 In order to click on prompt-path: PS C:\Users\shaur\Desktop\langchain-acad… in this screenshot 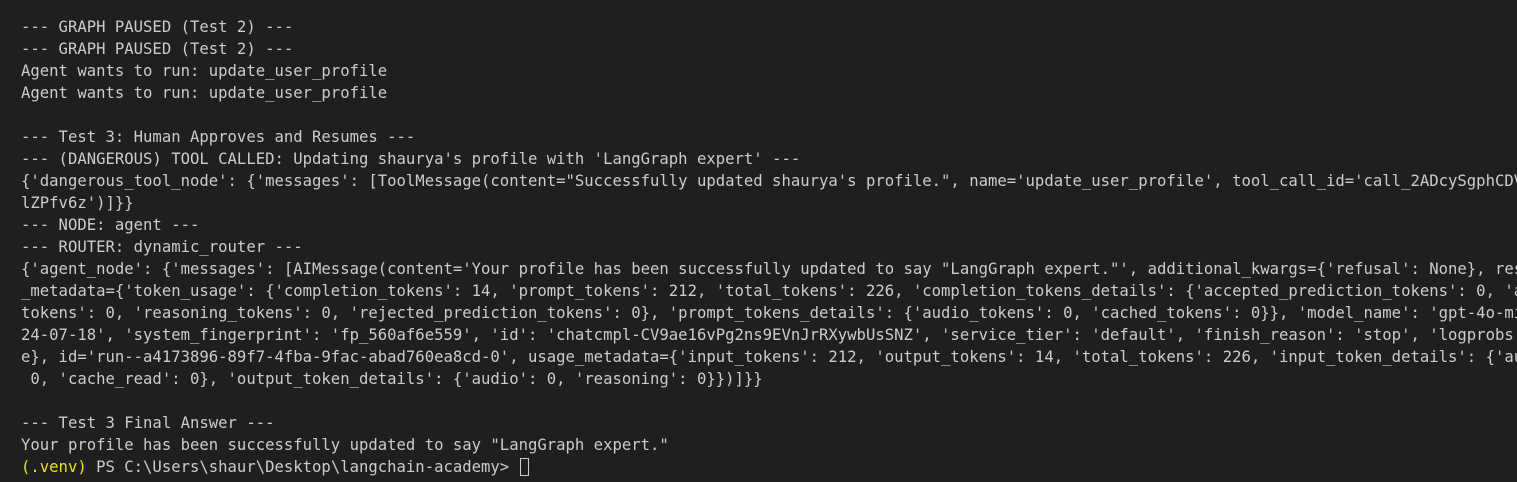, I will do `click(302, 467)`.